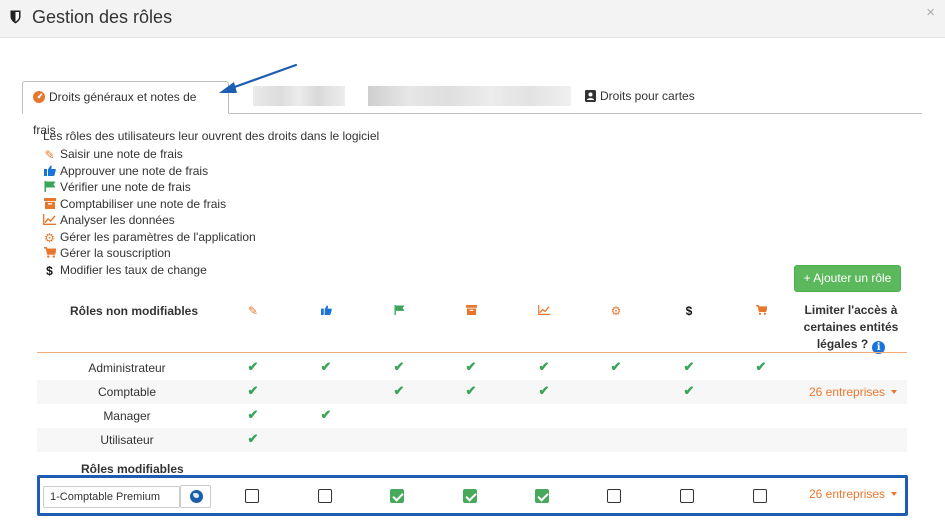 The height and width of the screenshot is (520, 945). What do you see at coordinates (258, 78) in the screenshot?
I see `annotation-arrow` at bounding box center [258, 78].